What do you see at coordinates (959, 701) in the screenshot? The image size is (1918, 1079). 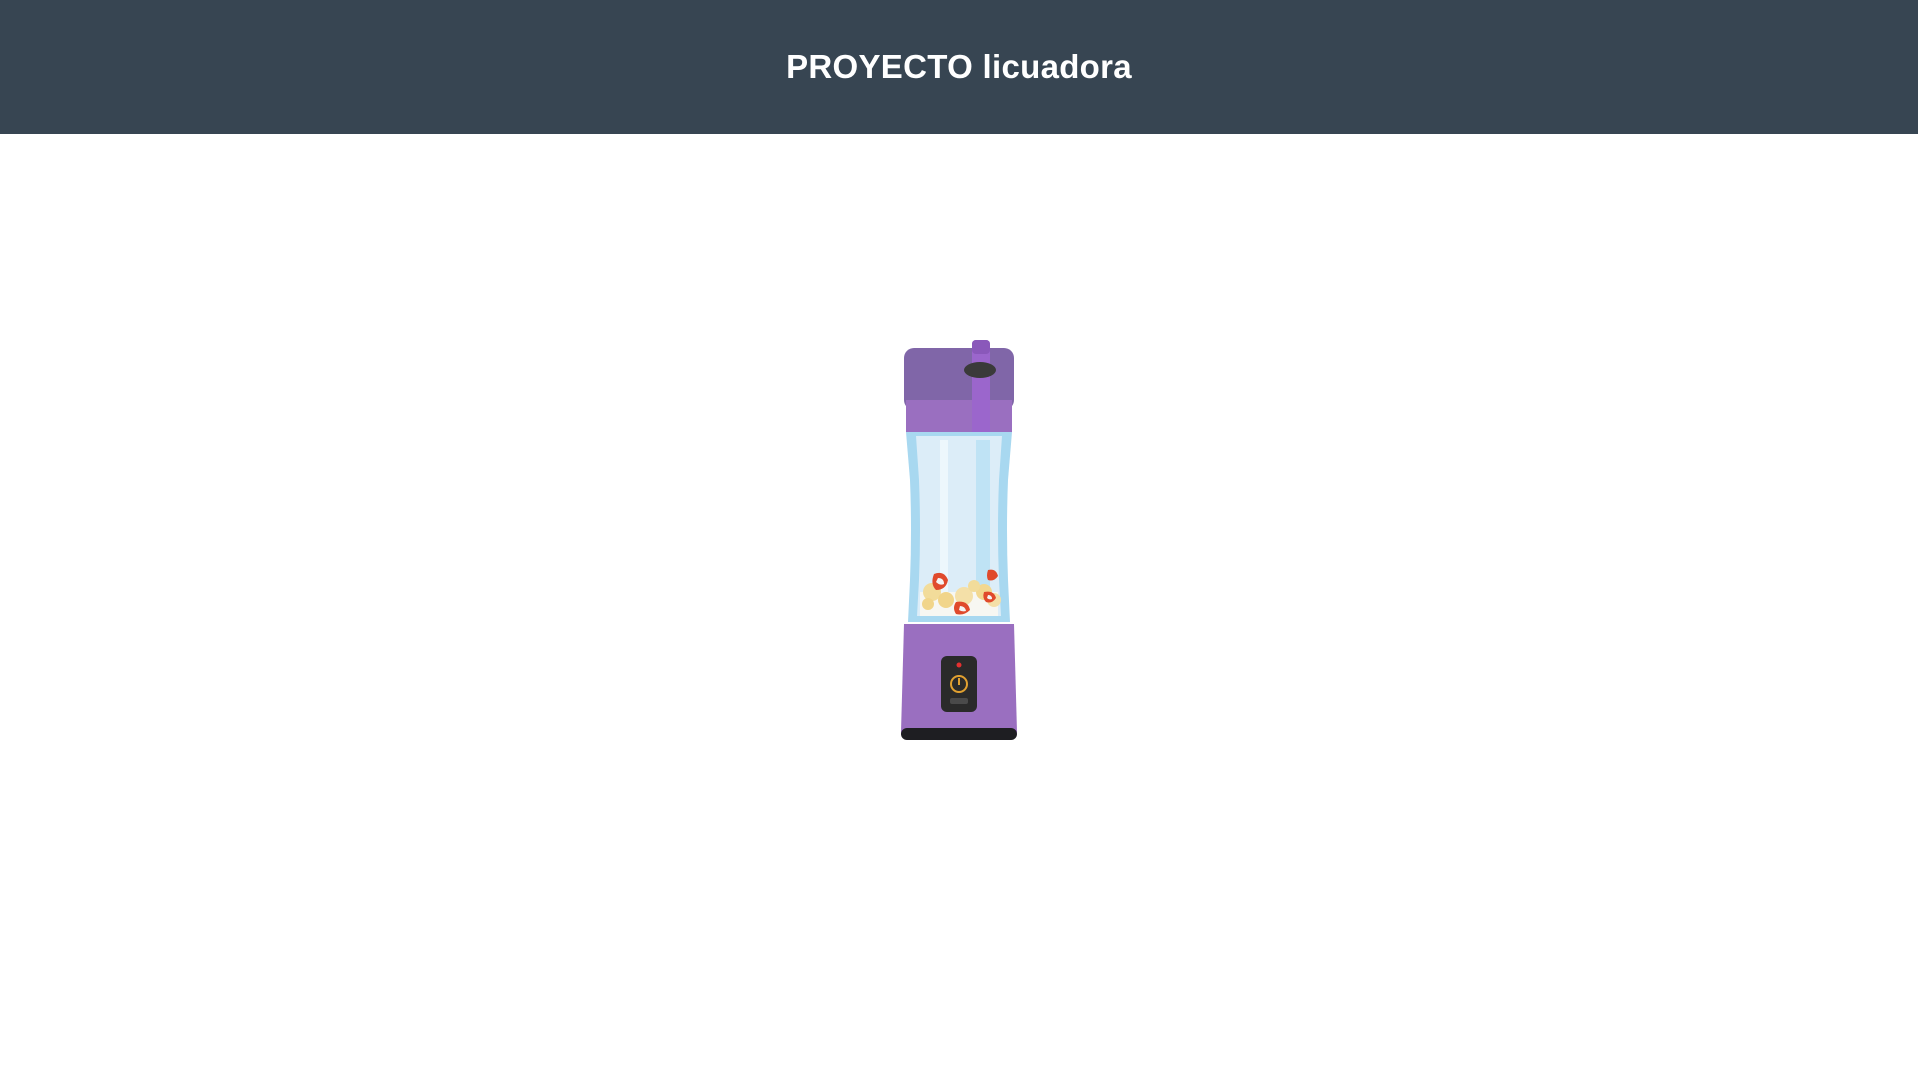 I see `control-panel-slot` at bounding box center [959, 701].